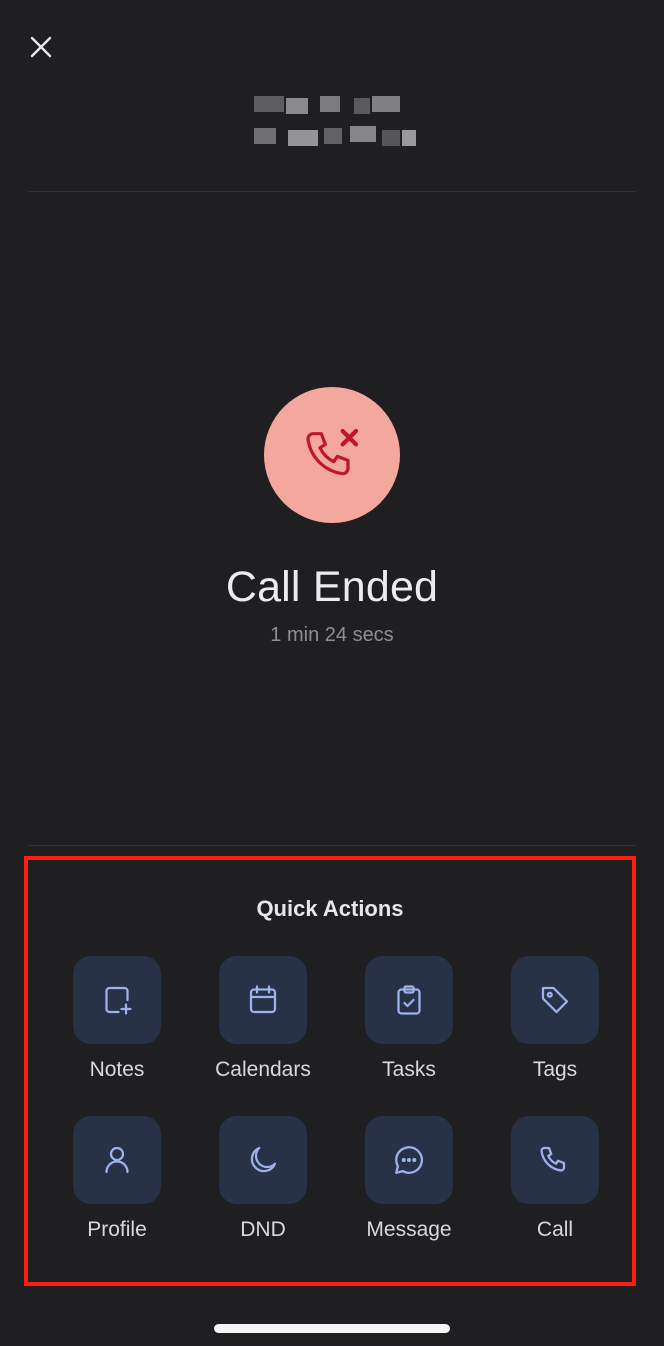 The image size is (664, 1346). I want to click on user-icon, so click(117, 1160).